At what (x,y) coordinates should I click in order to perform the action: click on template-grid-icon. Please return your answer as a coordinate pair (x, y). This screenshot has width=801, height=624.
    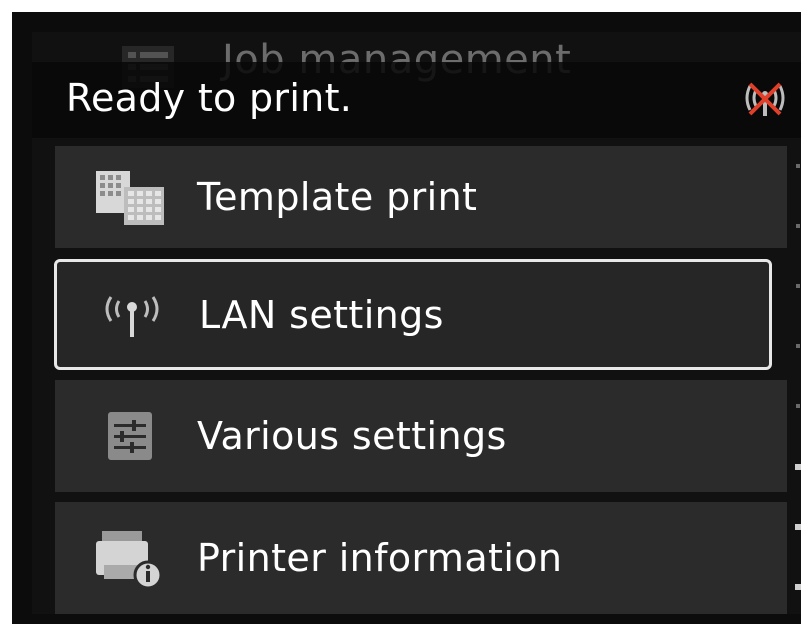
    Looking at the image, I should click on (130, 197).